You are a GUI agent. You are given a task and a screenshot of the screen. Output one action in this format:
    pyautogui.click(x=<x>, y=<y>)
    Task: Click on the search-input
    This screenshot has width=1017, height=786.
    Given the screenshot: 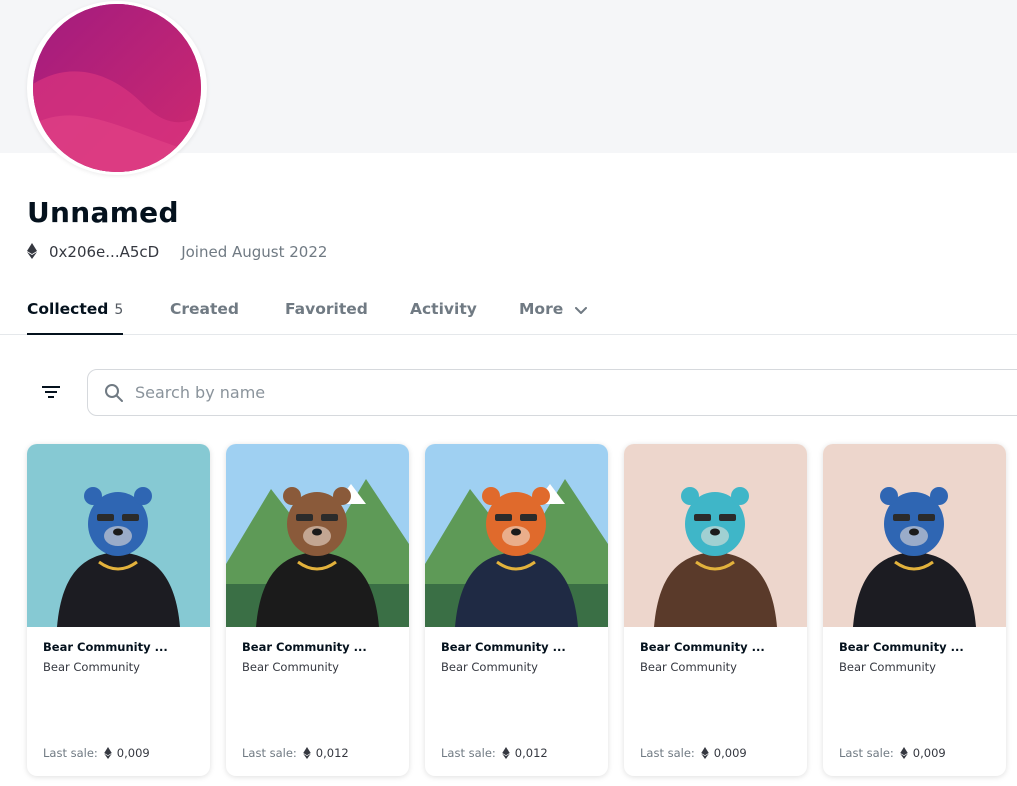 What is the action you would take?
    pyautogui.click(x=485, y=392)
    